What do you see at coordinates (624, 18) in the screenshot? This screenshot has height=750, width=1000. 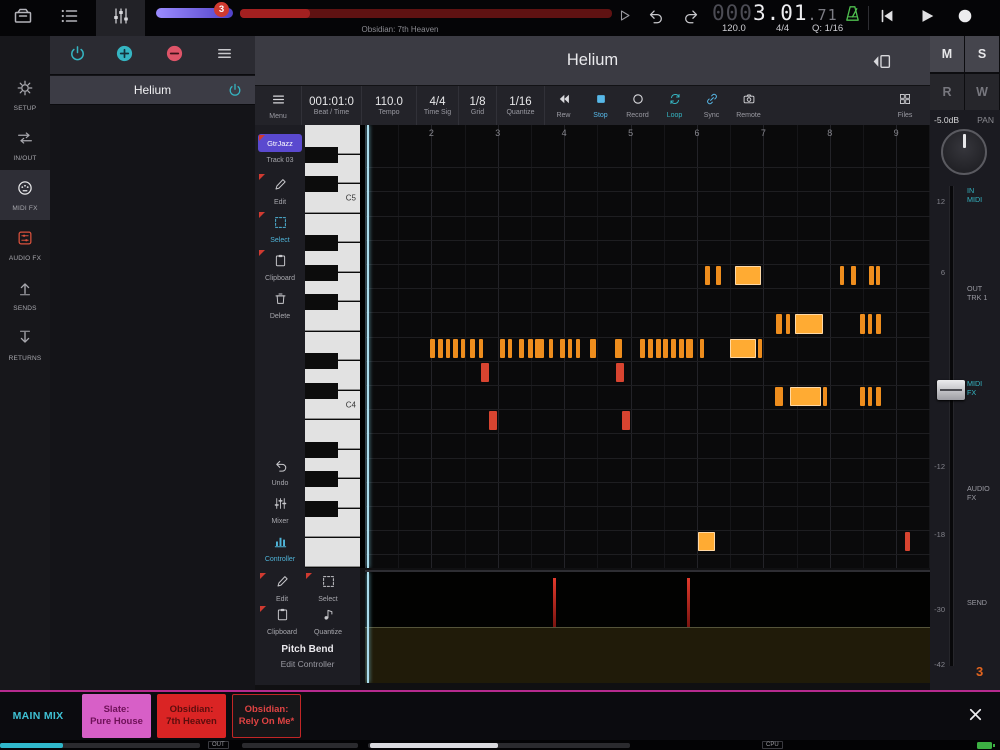 I see `play-outline-button` at bounding box center [624, 18].